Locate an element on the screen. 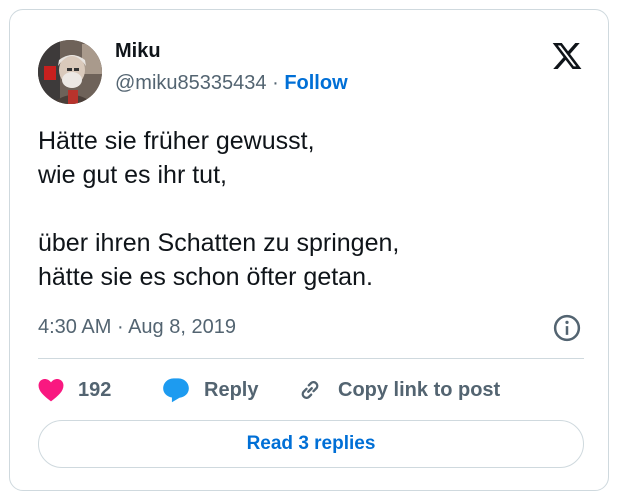  author-handle: @miku85335434 is located at coordinates (191, 83).